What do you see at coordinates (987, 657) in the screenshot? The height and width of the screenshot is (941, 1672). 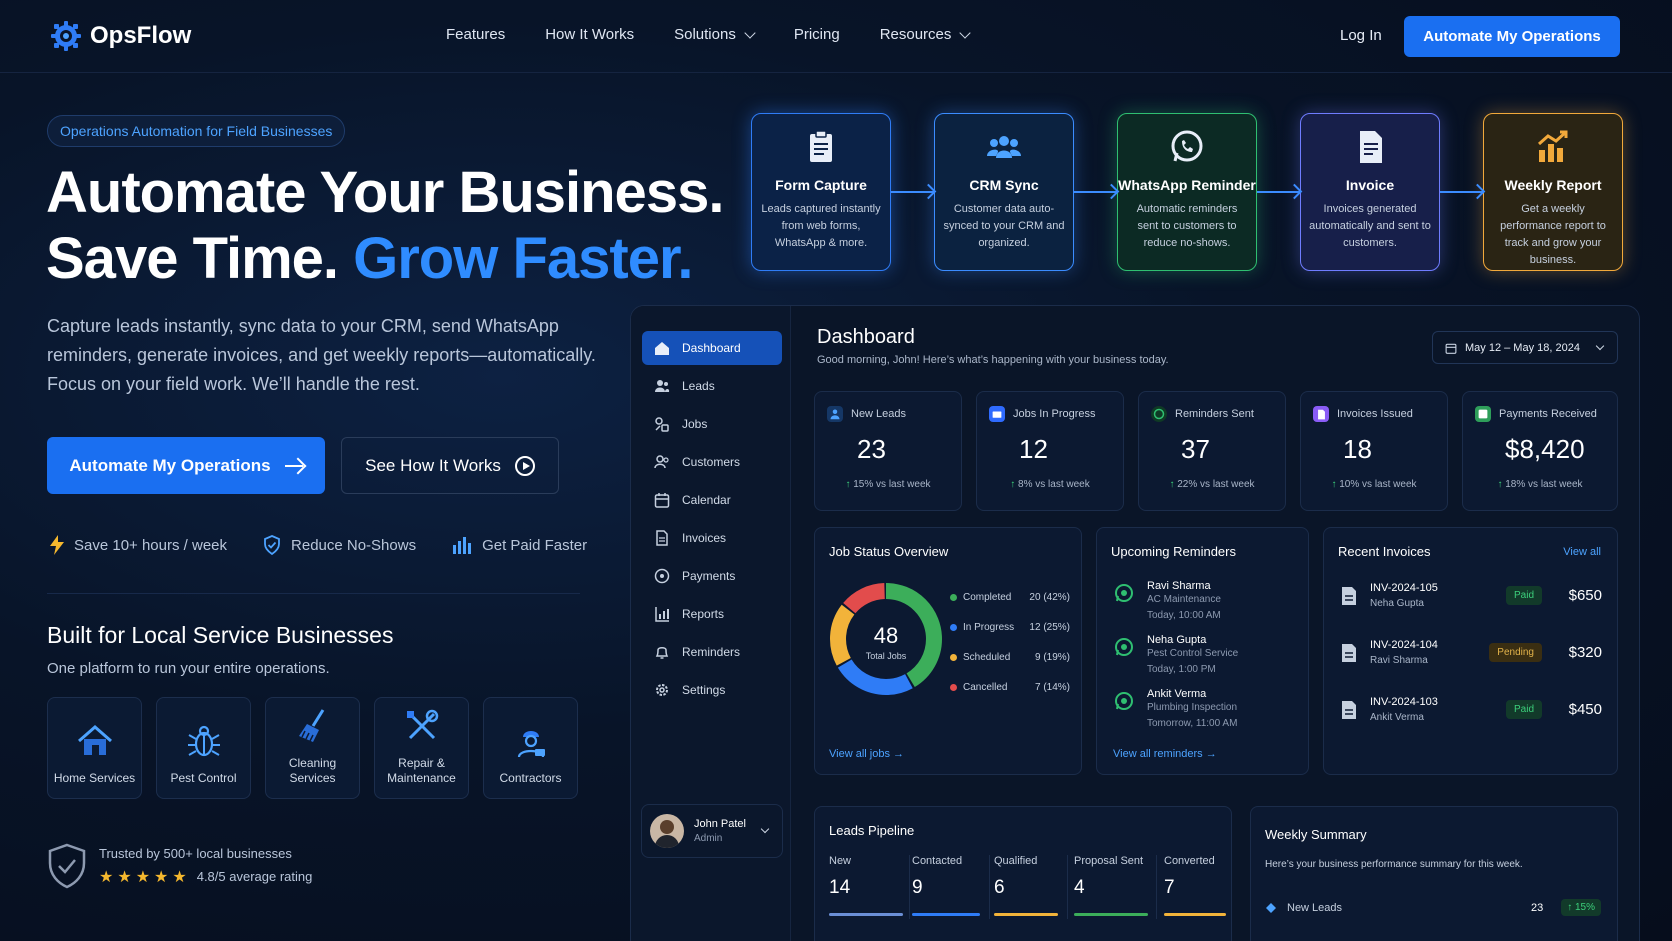 I see `legend-label: Scheduled` at bounding box center [987, 657].